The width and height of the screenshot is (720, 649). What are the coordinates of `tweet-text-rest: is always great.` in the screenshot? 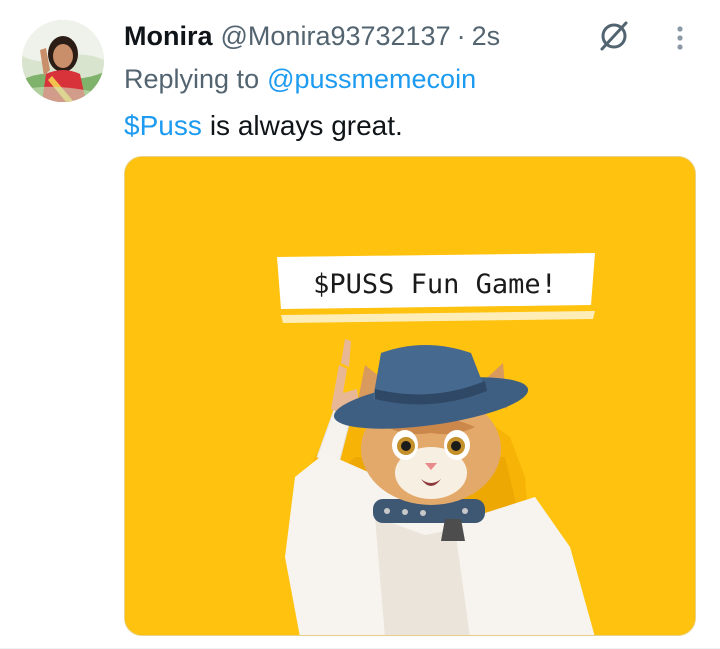 It's located at (306, 125).